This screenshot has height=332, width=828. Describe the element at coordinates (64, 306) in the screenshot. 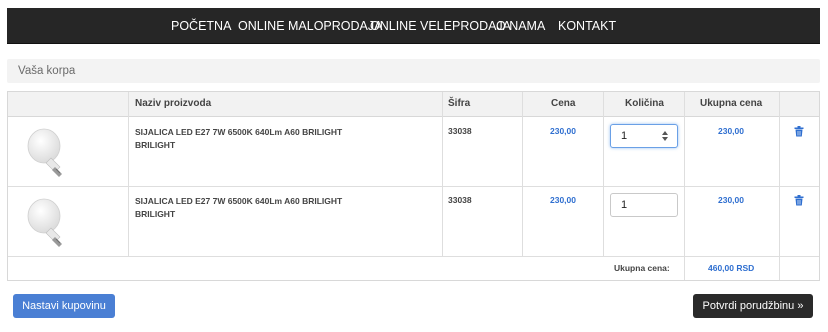

I see `continue-shopping-button: Nastavi kupovinu` at that location.